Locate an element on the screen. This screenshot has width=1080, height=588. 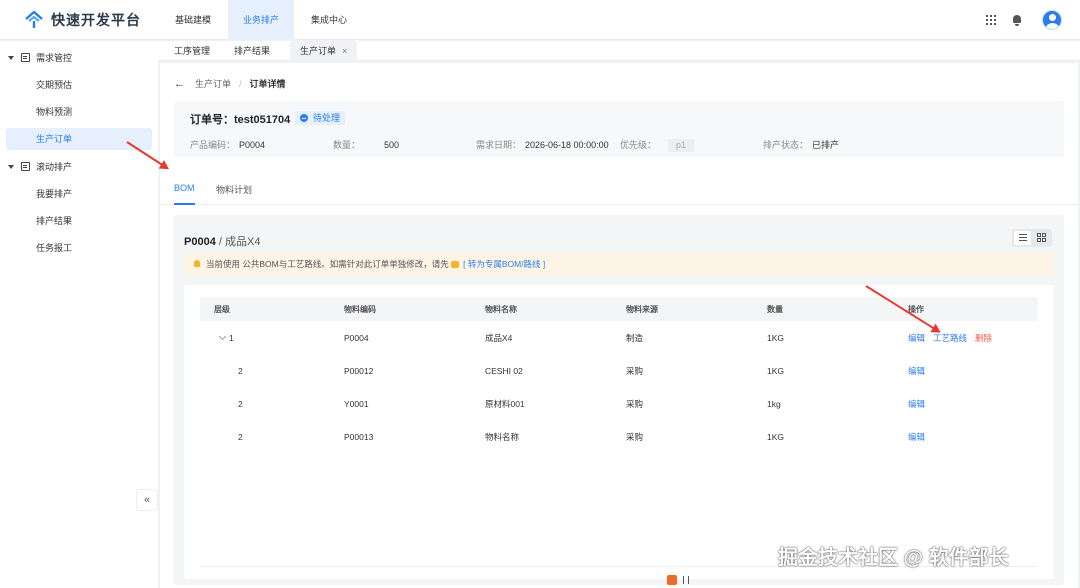
product-code-field: 产品编码： P0004 is located at coordinates (228, 145).